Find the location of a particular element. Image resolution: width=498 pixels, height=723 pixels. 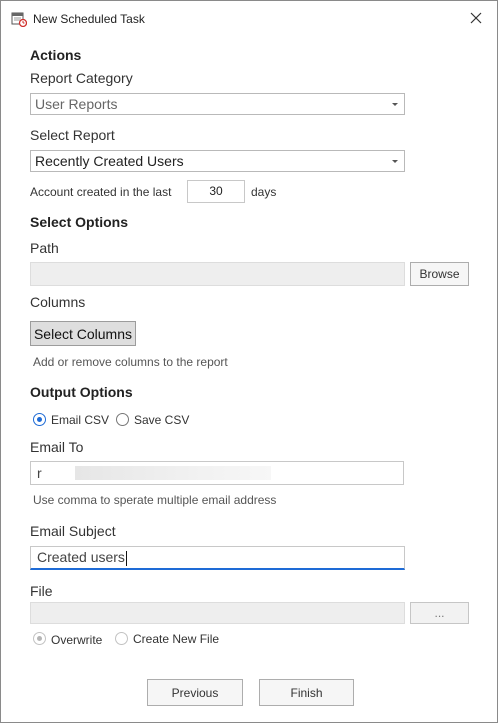

overwrite-label: Overwrite is located at coordinates (77, 640).